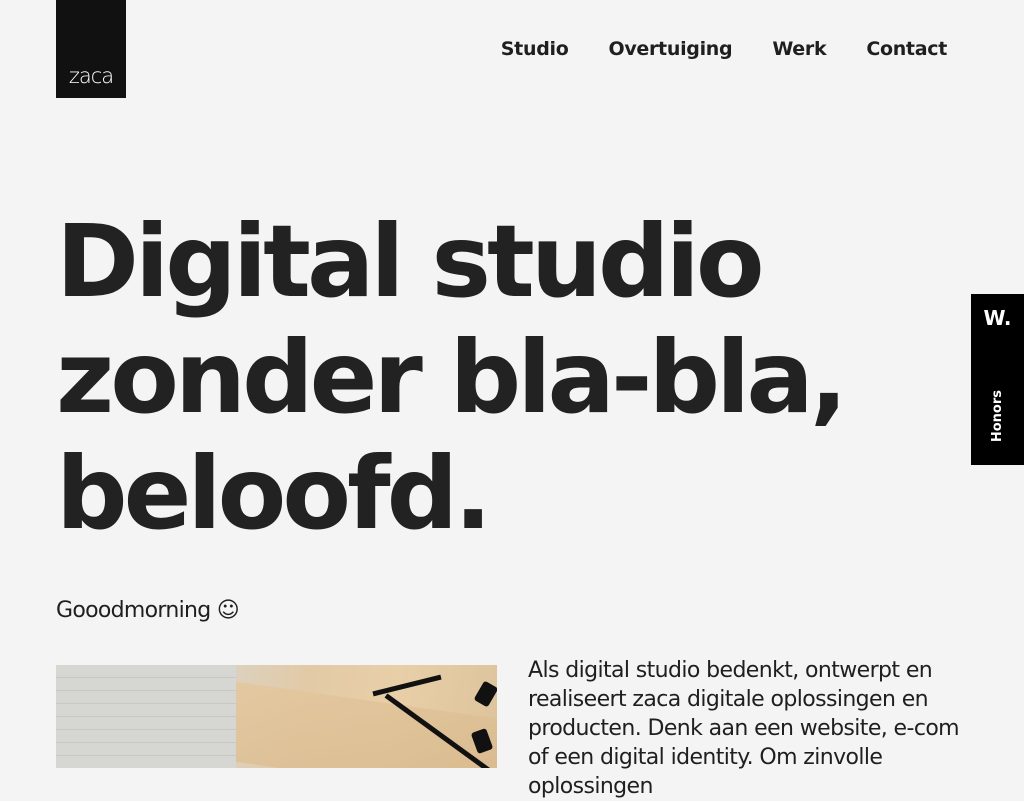  I want to click on awards-badge: W. Honors, so click(997, 379).